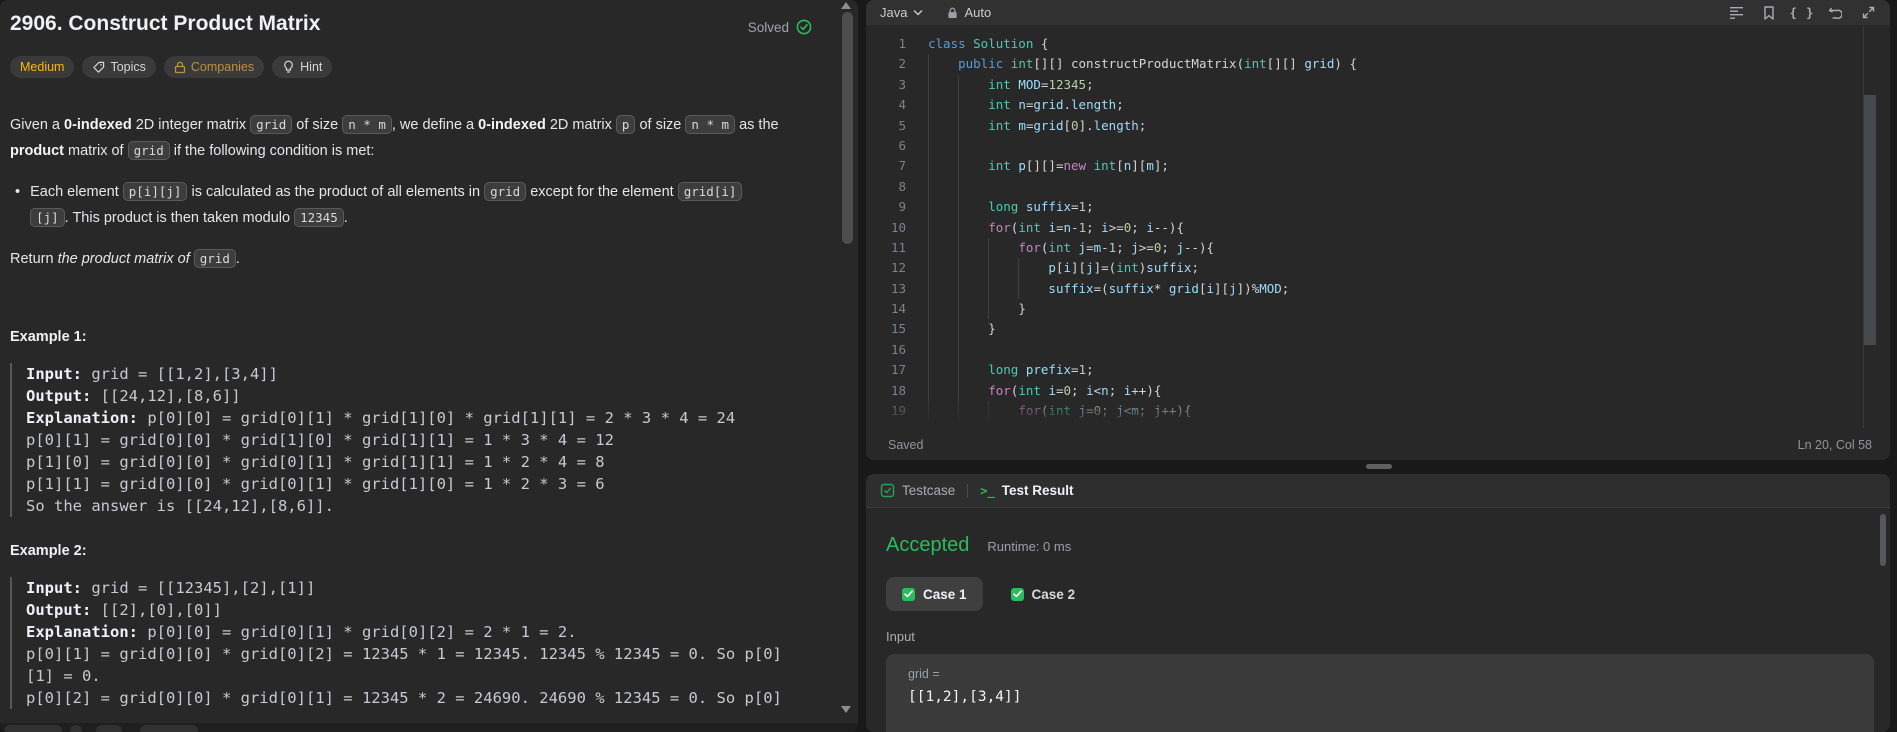 The width and height of the screenshot is (1897, 732). What do you see at coordinates (906, 445) in the screenshot?
I see `saved-status: Saved` at bounding box center [906, 445].